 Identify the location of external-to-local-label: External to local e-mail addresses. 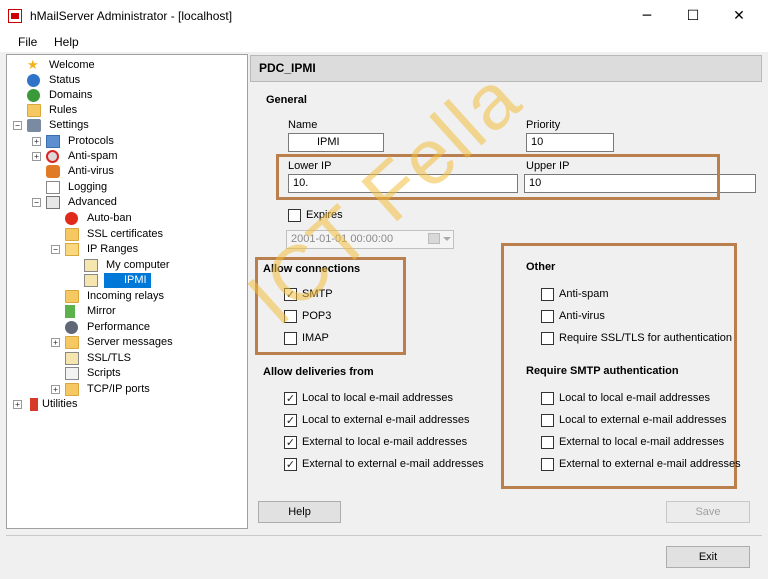
(385, 442).